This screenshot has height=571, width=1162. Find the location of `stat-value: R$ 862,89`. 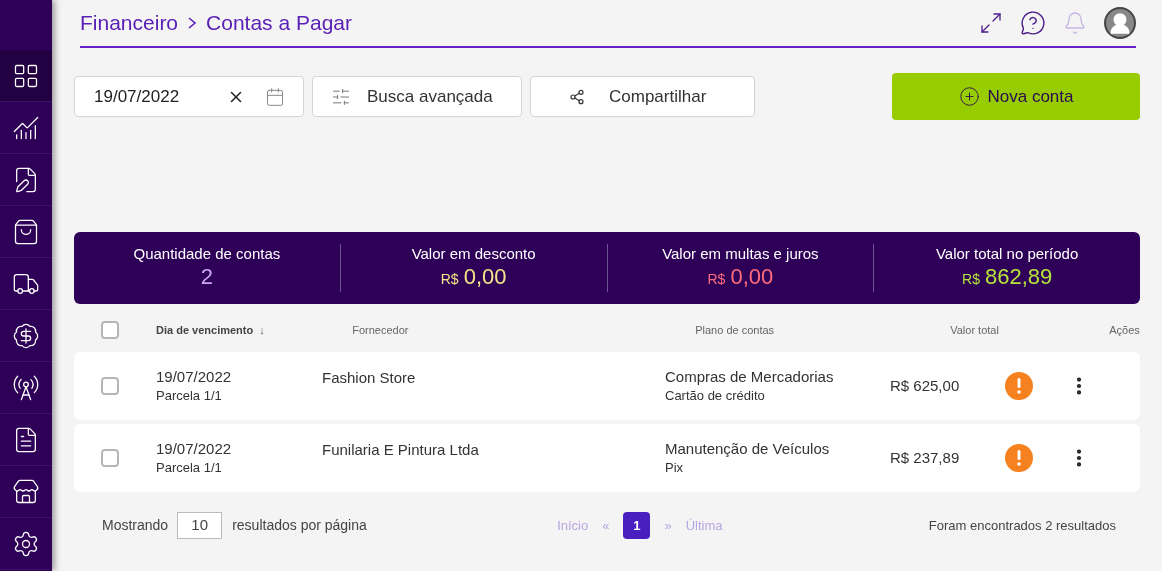

stat-value: R$ 862,89 is located at coordinates (1007, 277).